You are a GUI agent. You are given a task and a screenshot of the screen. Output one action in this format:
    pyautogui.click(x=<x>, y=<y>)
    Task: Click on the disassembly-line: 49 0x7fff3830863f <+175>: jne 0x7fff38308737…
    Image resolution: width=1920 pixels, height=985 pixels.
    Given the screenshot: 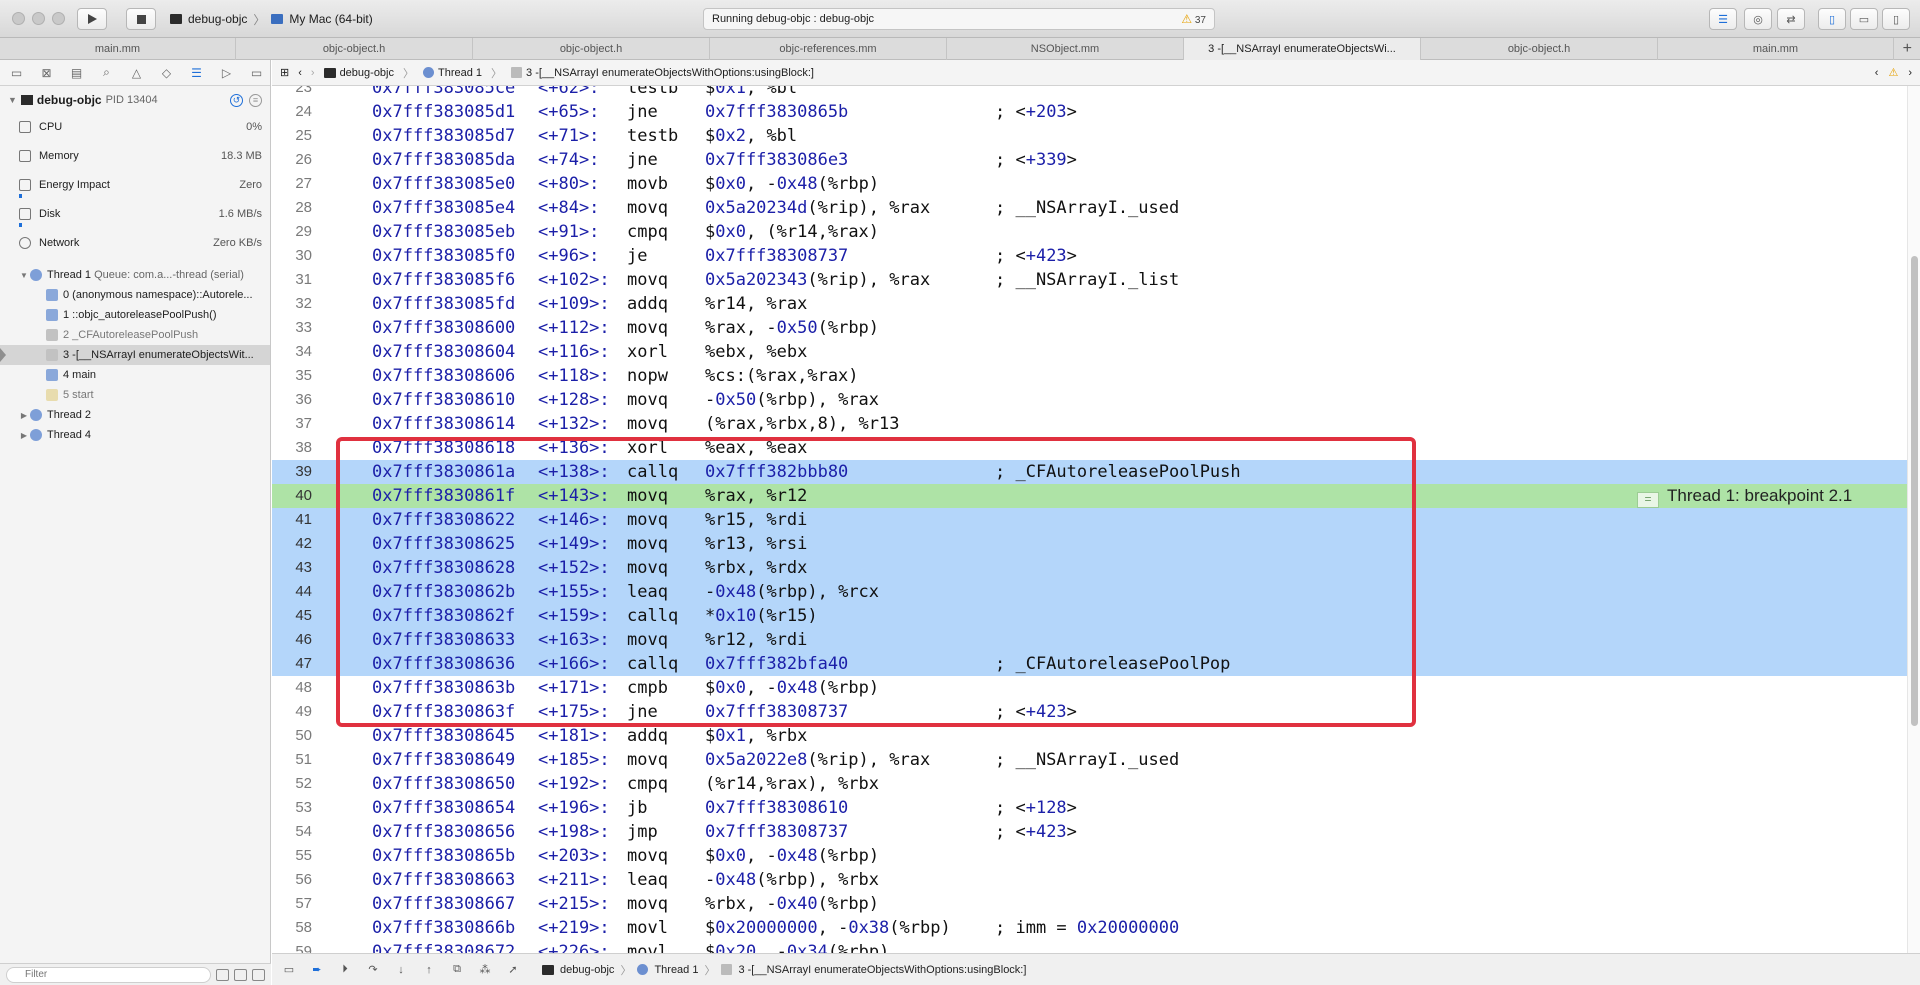 What is the action you would take?
    pyautogui.click(x=1089, y=712)
    